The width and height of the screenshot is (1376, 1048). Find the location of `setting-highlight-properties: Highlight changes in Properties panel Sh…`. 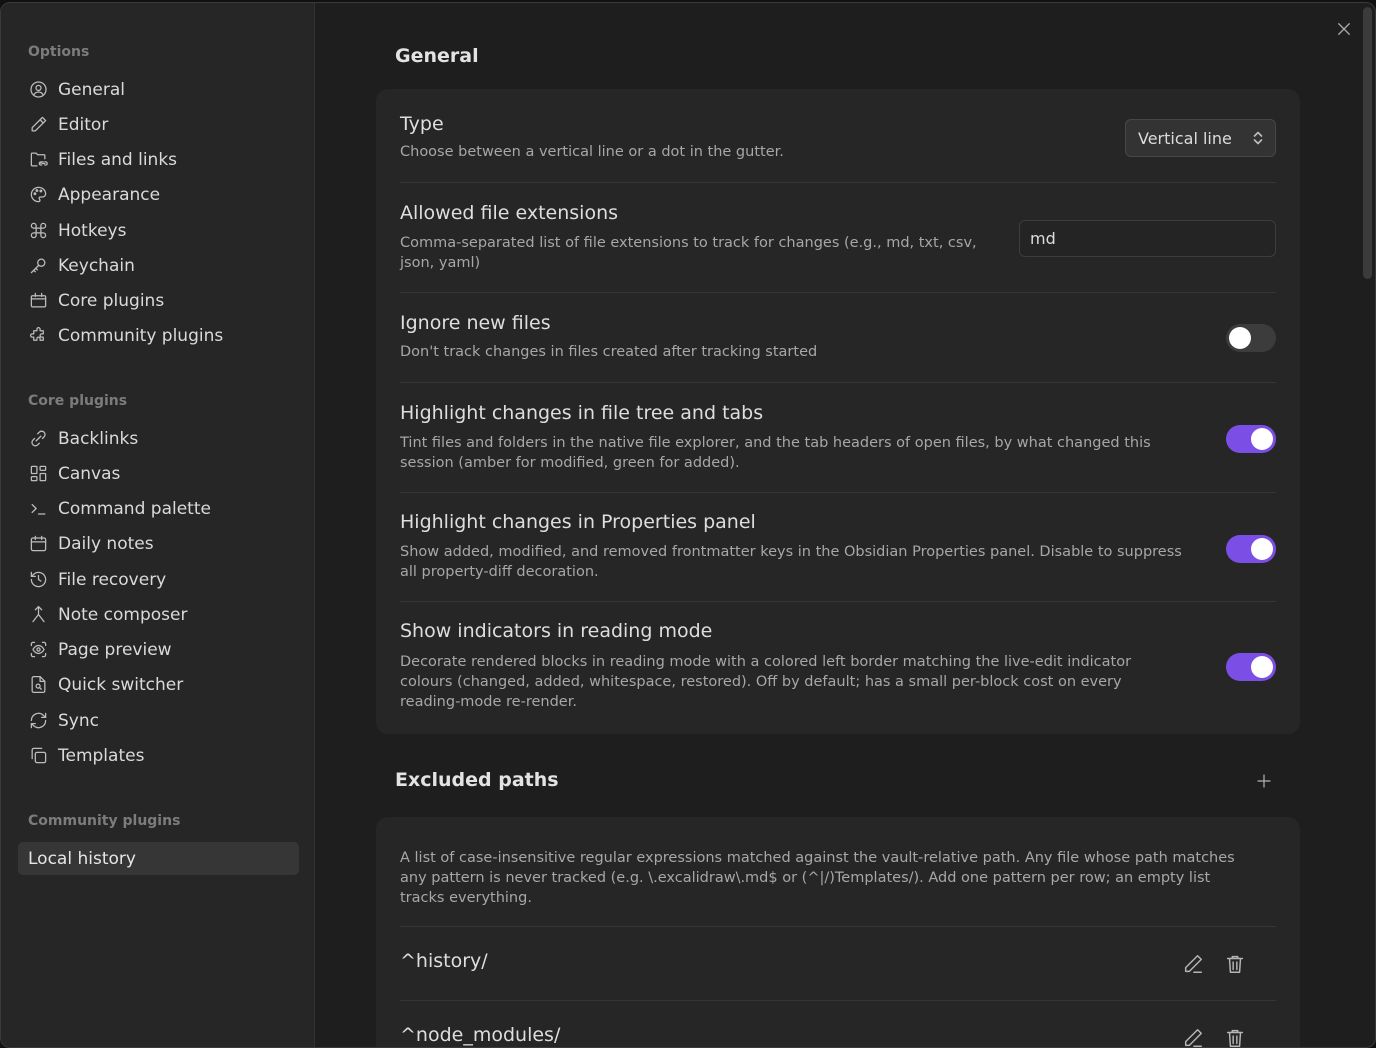

setting-highlight-properties: Highlight changes in Properties panel Sh… is located at coordinates (838, 547).